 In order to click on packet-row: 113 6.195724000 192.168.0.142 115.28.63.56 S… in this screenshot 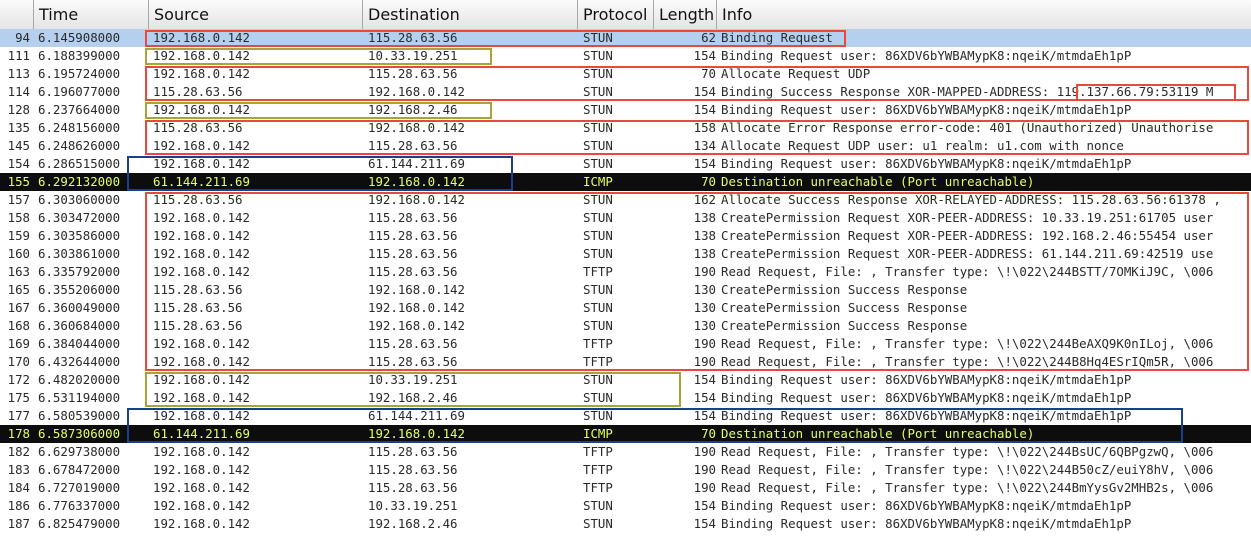, I will do `click(625, 74)`.